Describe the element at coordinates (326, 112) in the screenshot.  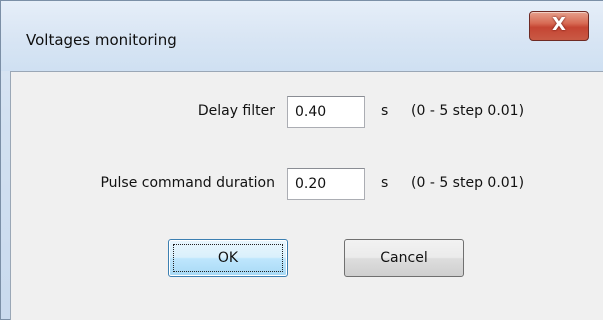
I see `delay-filter-input` at that location.